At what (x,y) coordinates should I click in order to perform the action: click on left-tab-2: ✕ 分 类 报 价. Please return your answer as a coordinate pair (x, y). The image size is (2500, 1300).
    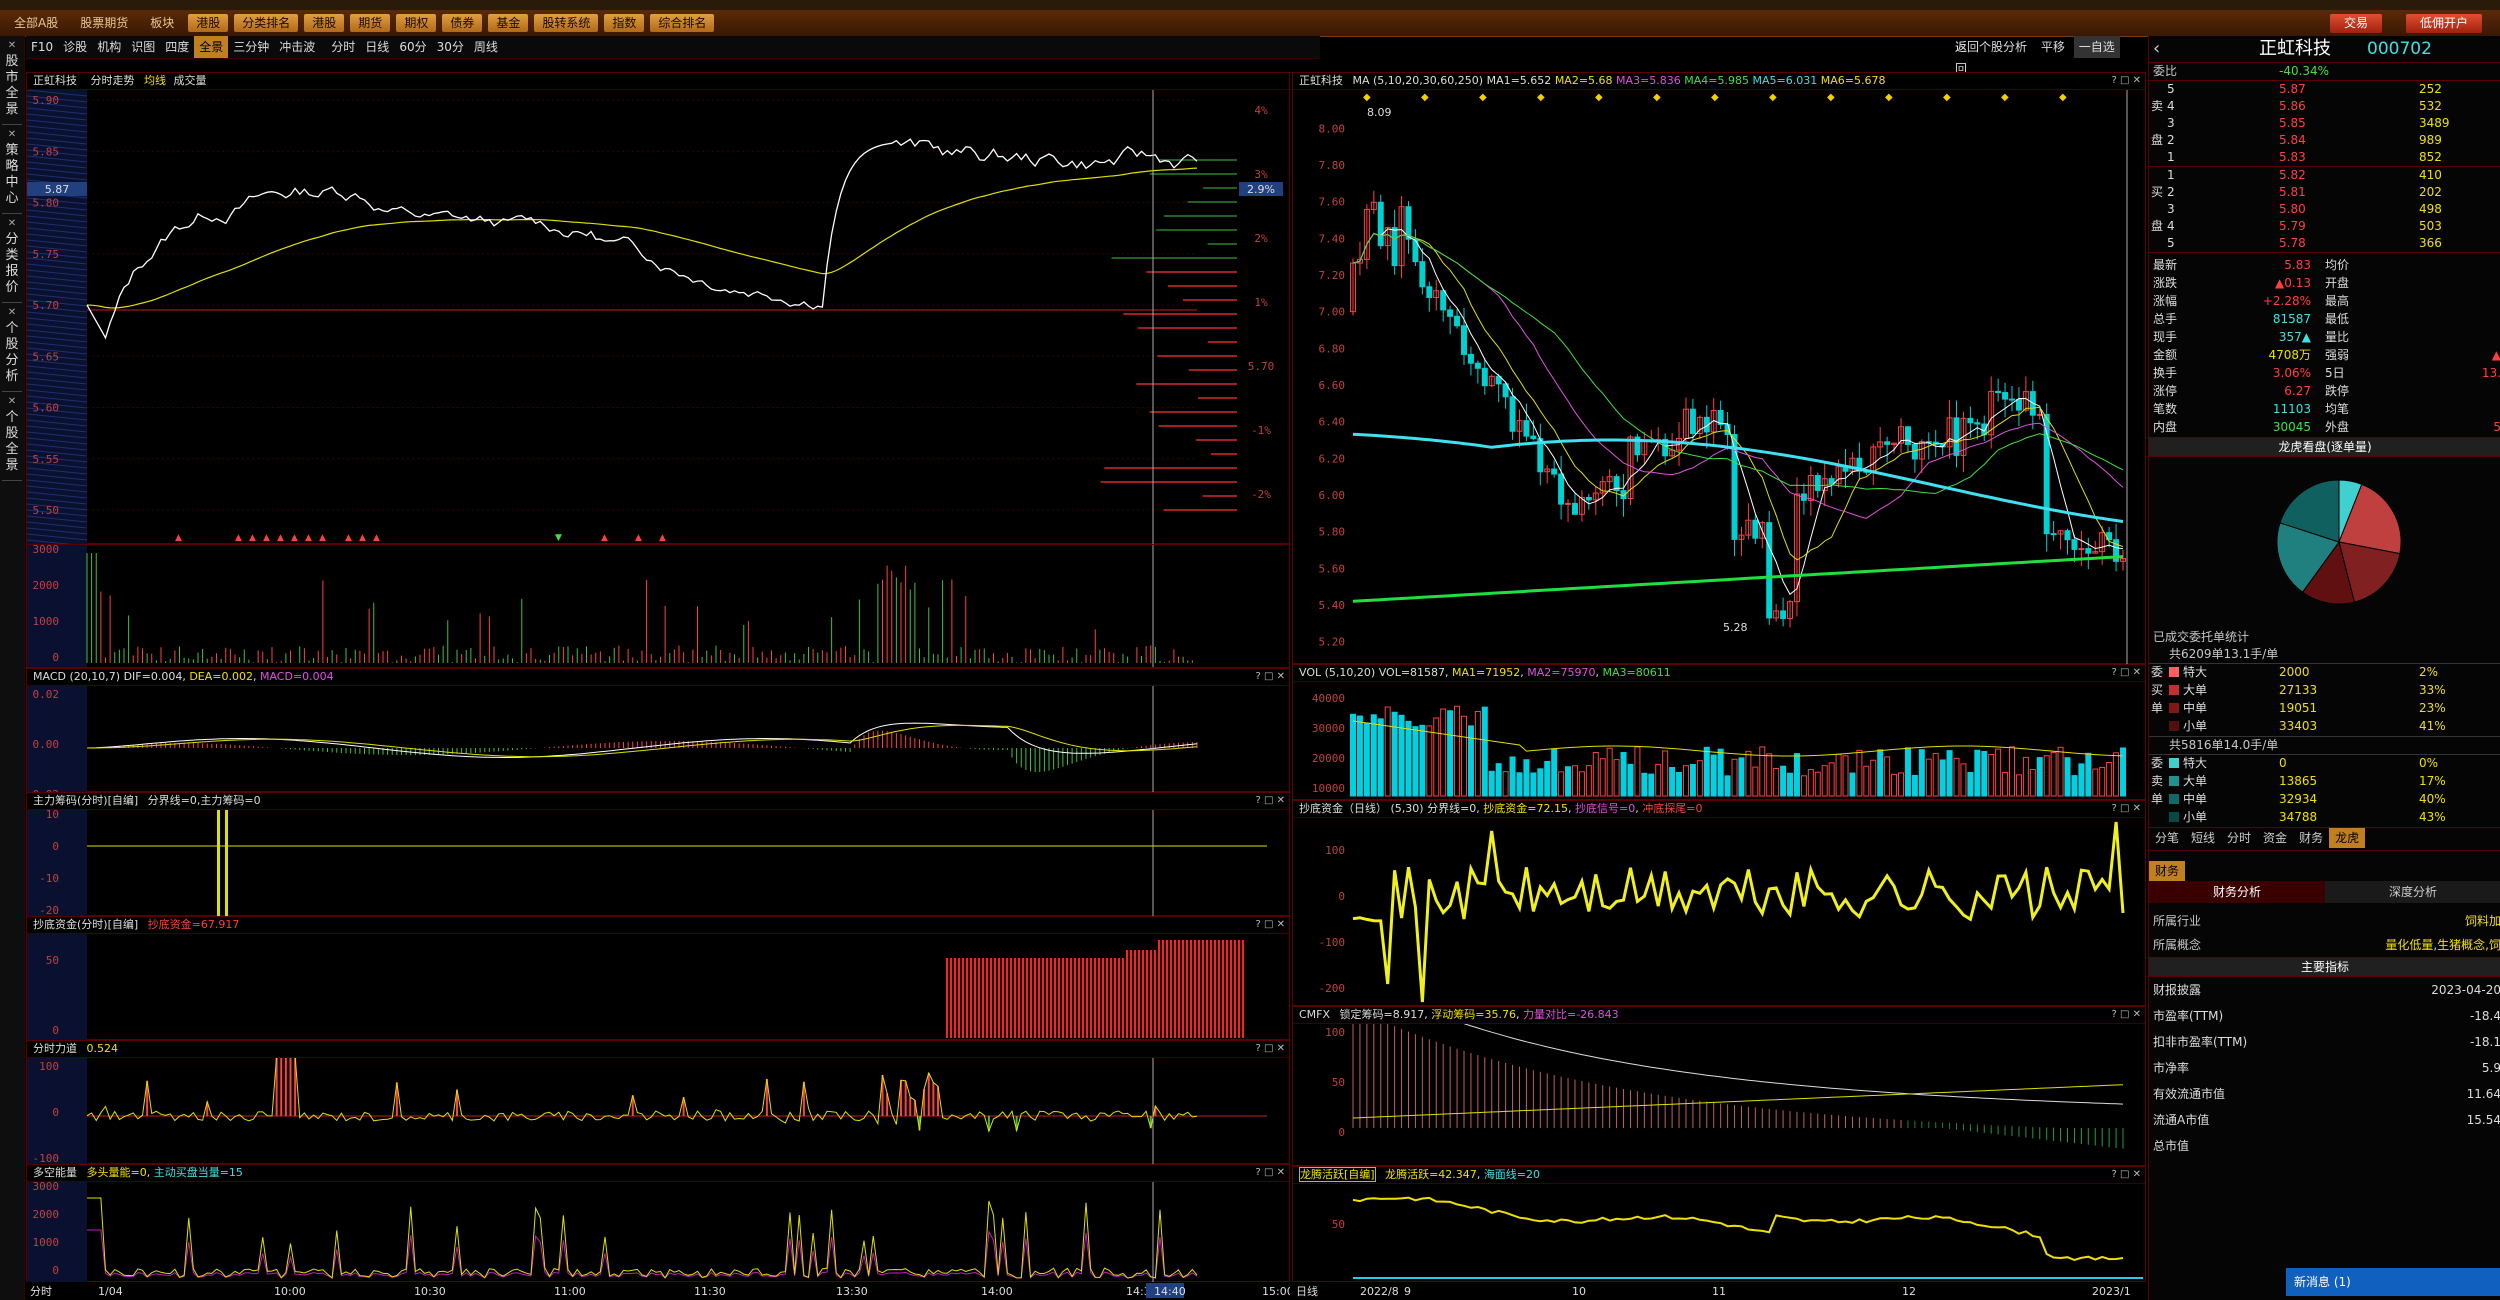
    Looking at the image, I should click on (12, 259).